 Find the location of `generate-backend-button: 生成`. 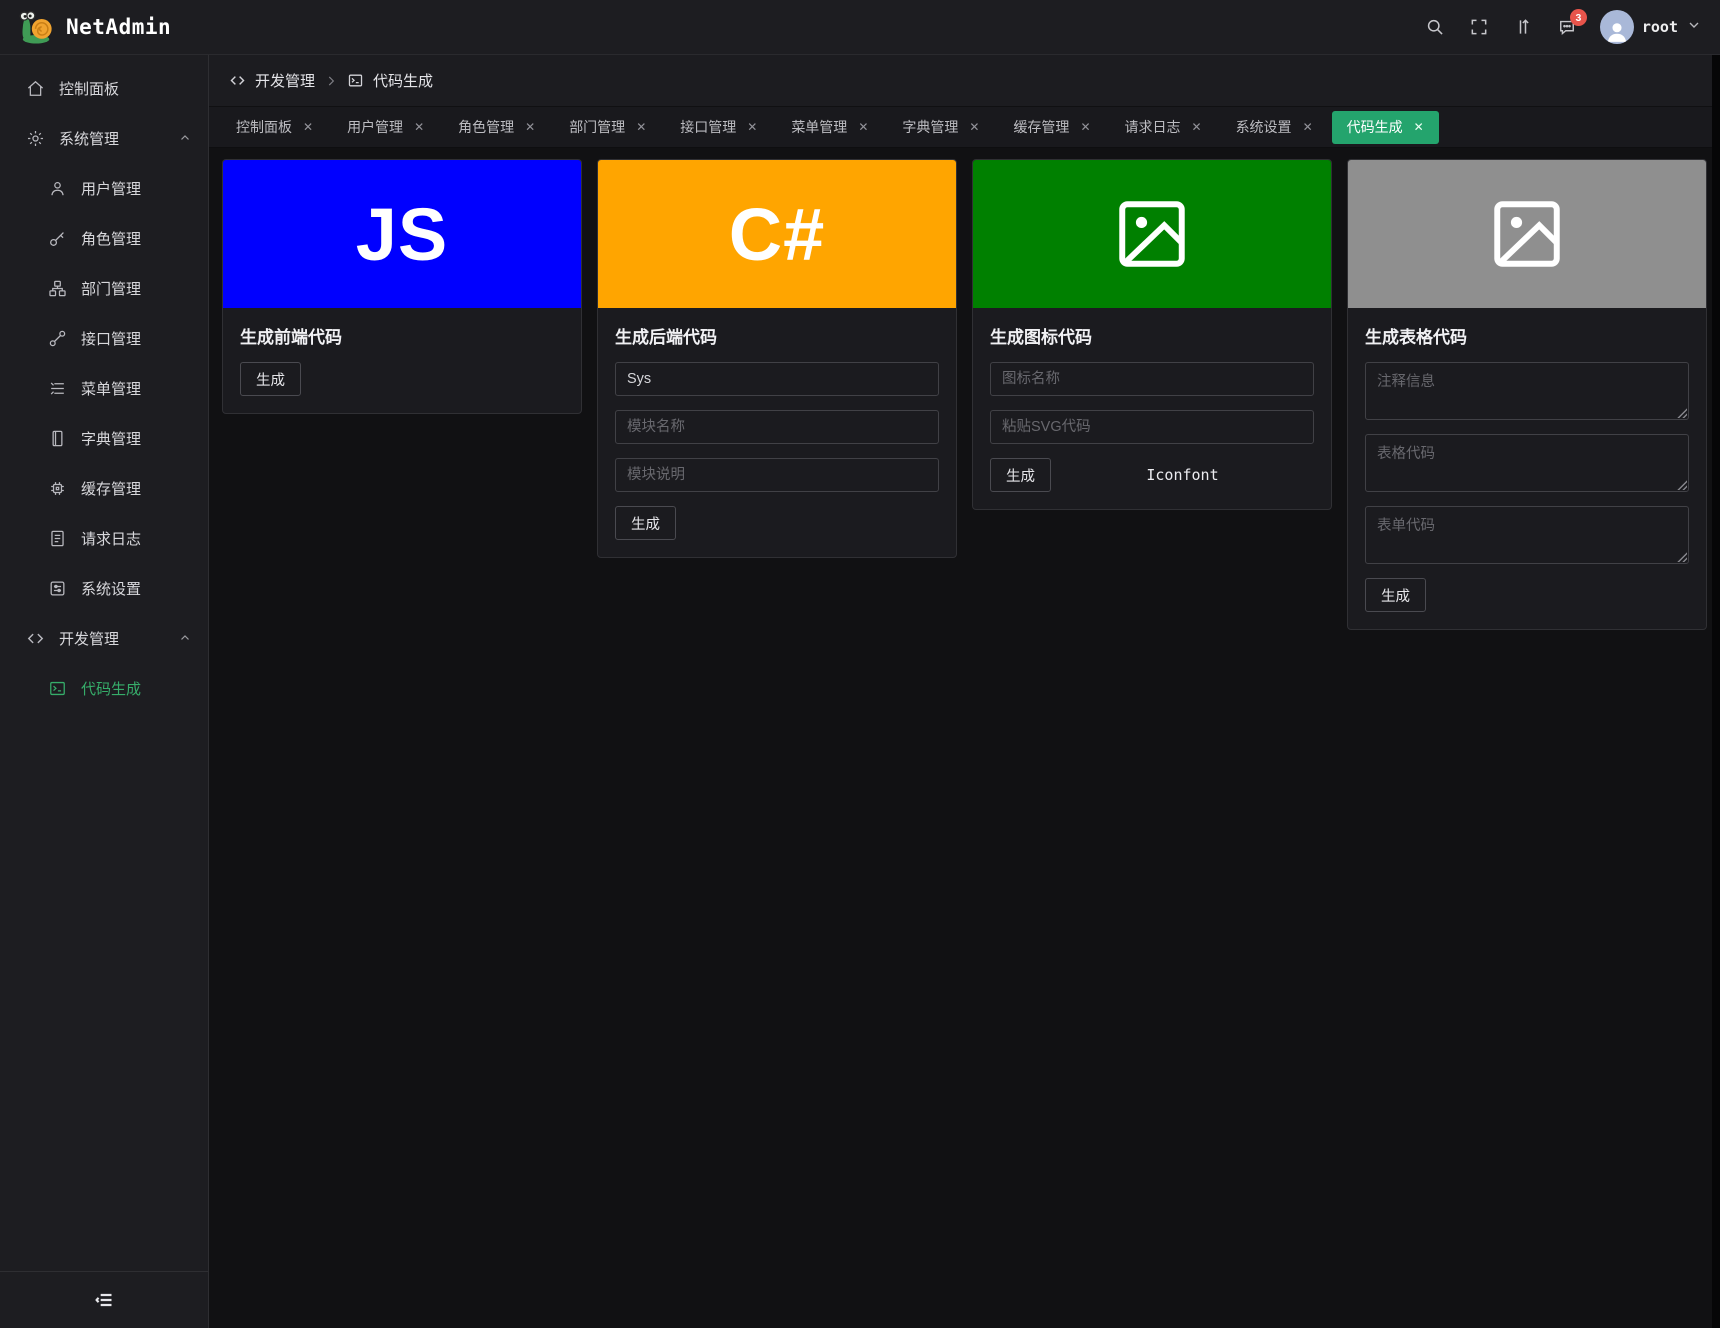

generate-backend-button: 生成 is located at coordinates (645, 523).